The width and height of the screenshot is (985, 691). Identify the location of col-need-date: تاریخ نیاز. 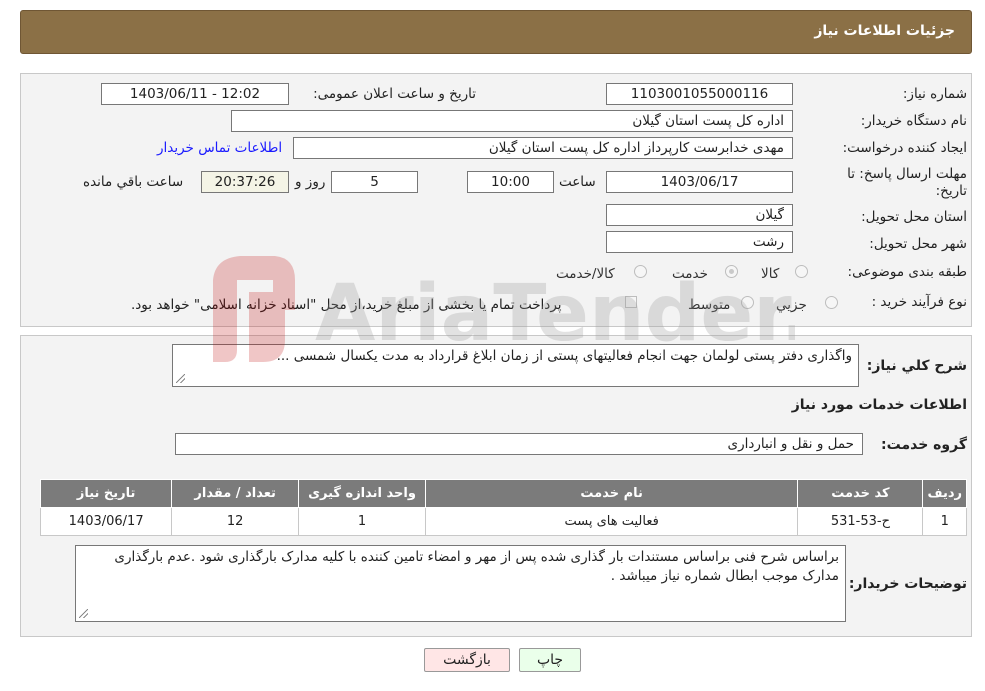
(106, 493).